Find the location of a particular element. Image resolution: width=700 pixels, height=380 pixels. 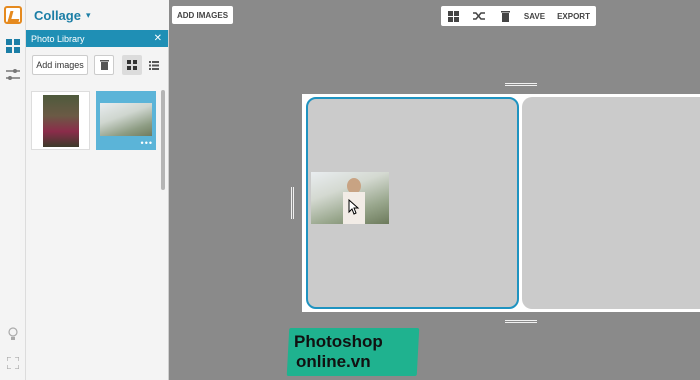

chevron-down-icon: ▾ is located at coordinates (88, 15).